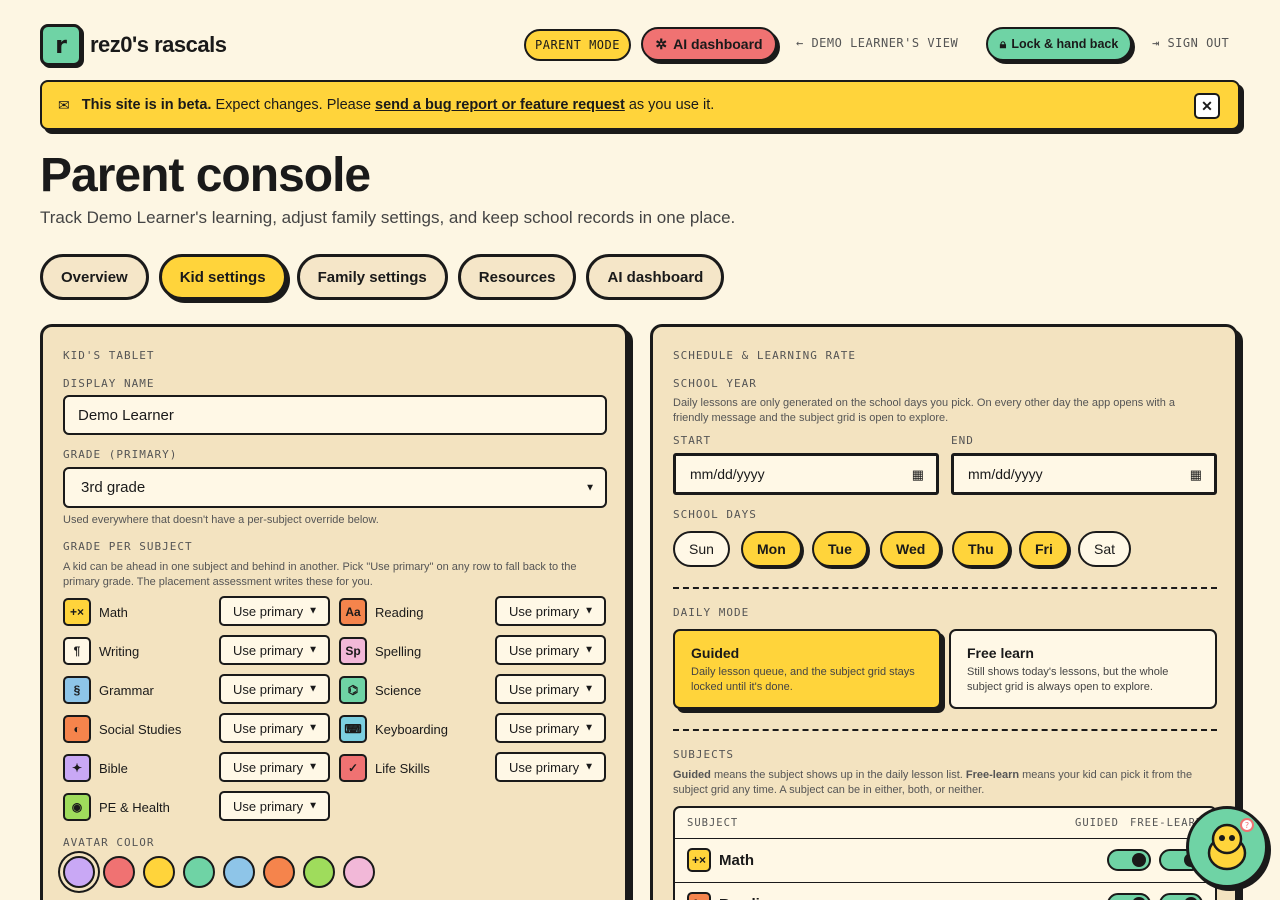  I want to click on subject-name: PE & Health, so click(134, 807).